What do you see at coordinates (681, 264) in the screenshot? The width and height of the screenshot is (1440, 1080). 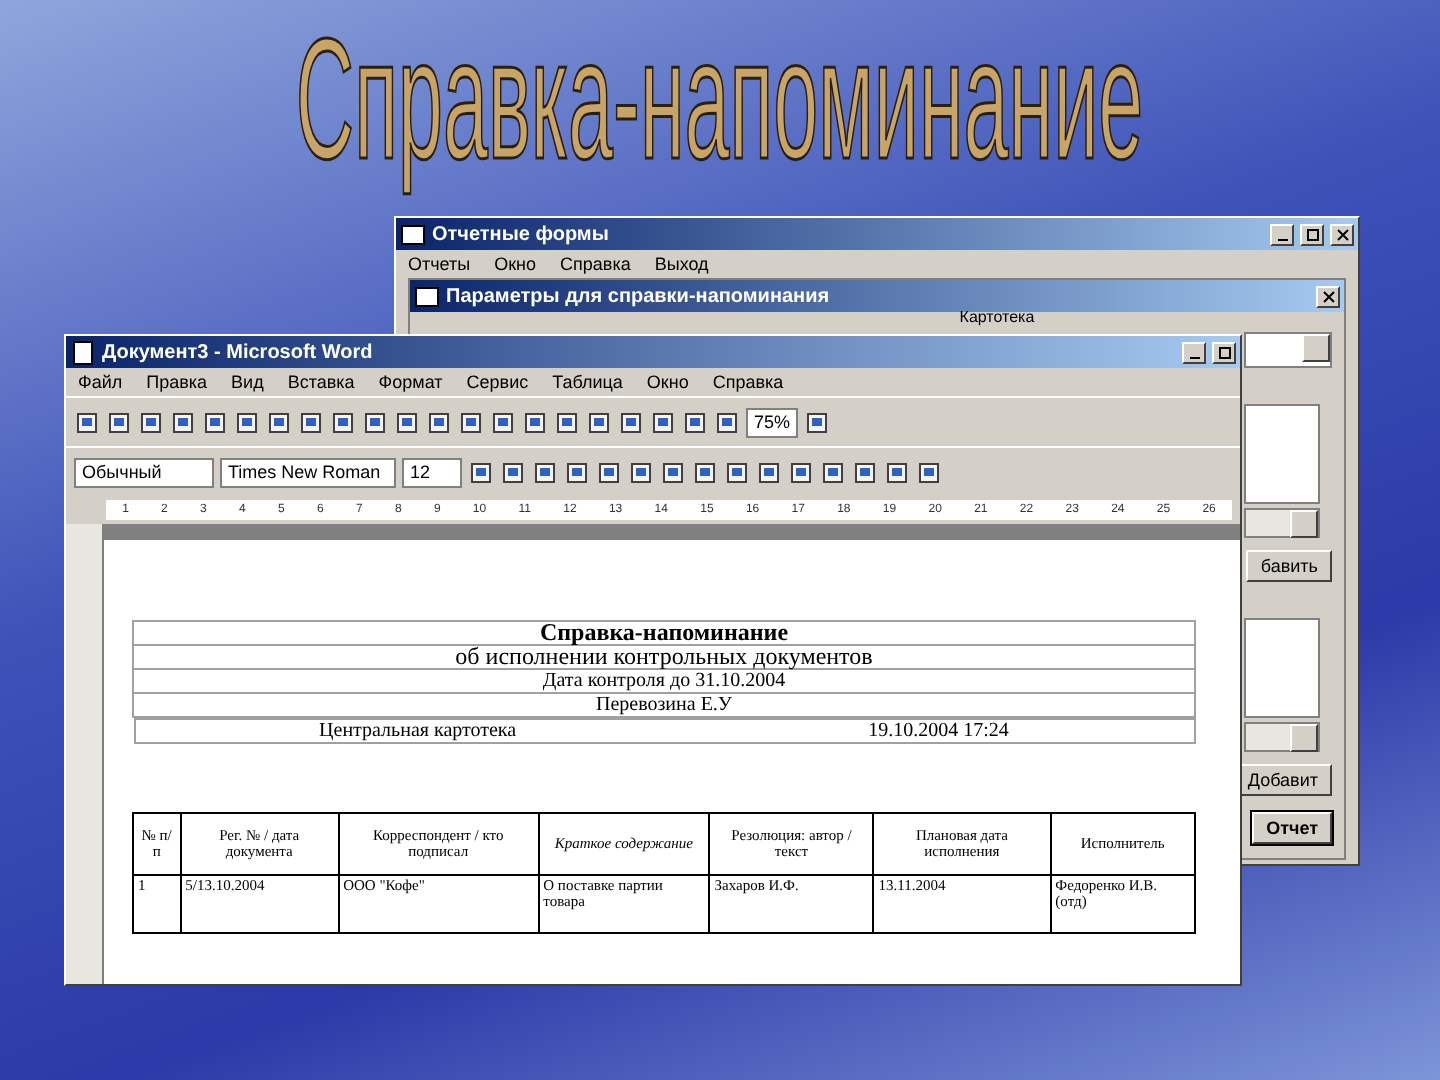 I see `menu-item: Выход` at bounding box center [681, 264].